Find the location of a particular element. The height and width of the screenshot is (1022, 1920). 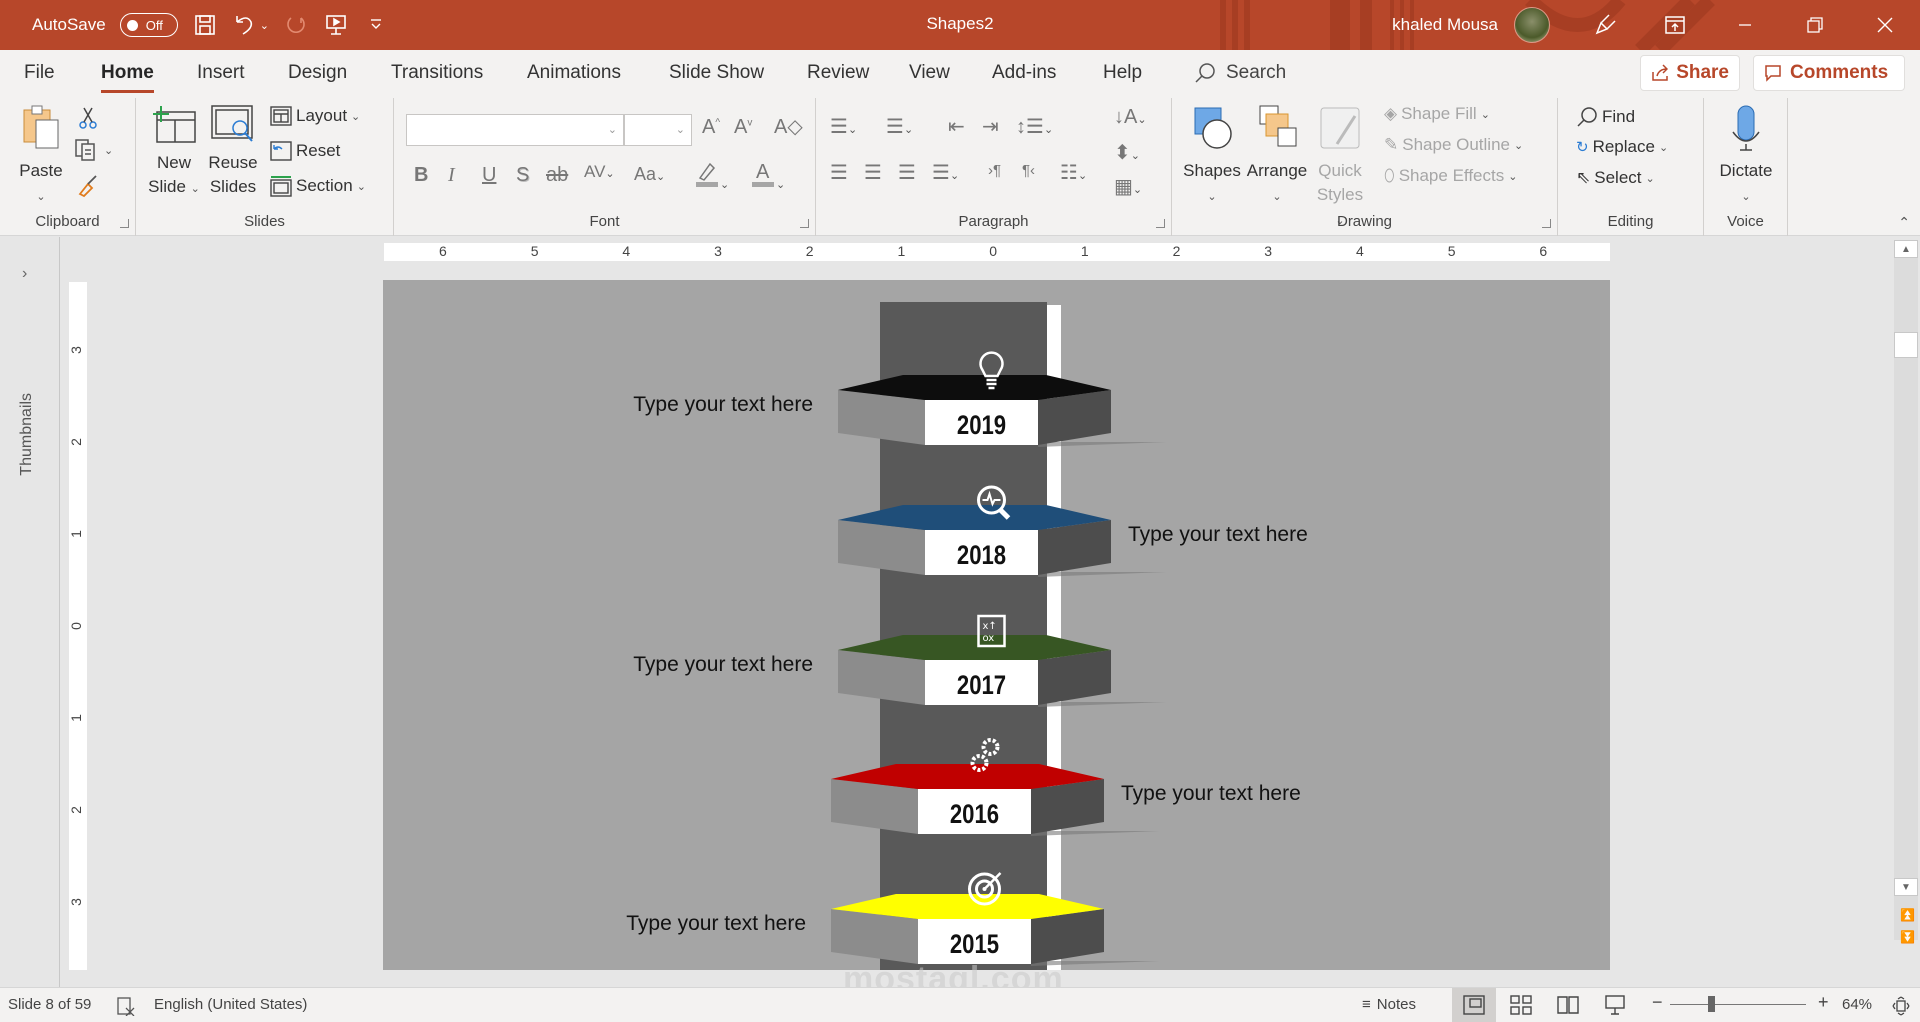

zoom-in-button: + is located at coordinates (1823, 1002).